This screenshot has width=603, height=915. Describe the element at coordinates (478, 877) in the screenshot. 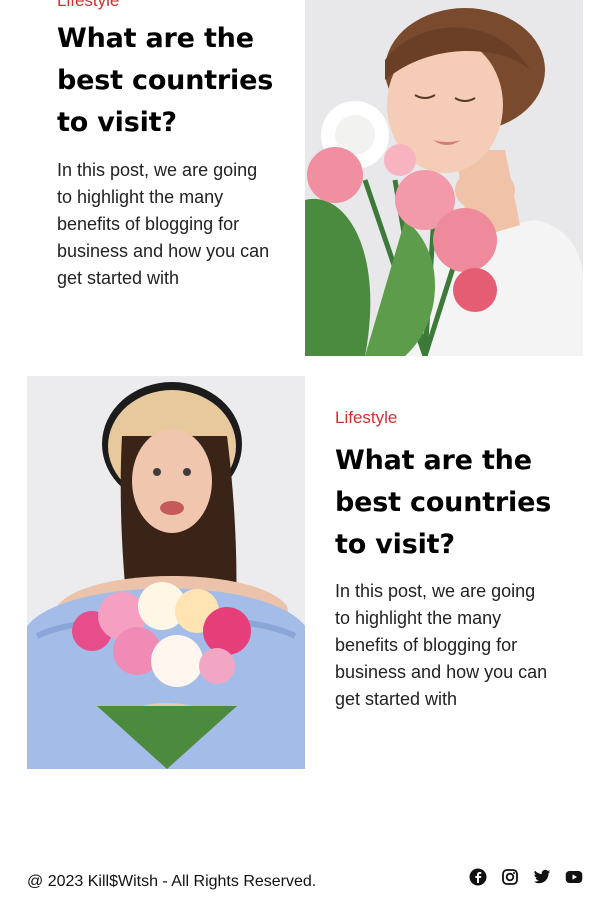

I see `facebook-icon` at that location.